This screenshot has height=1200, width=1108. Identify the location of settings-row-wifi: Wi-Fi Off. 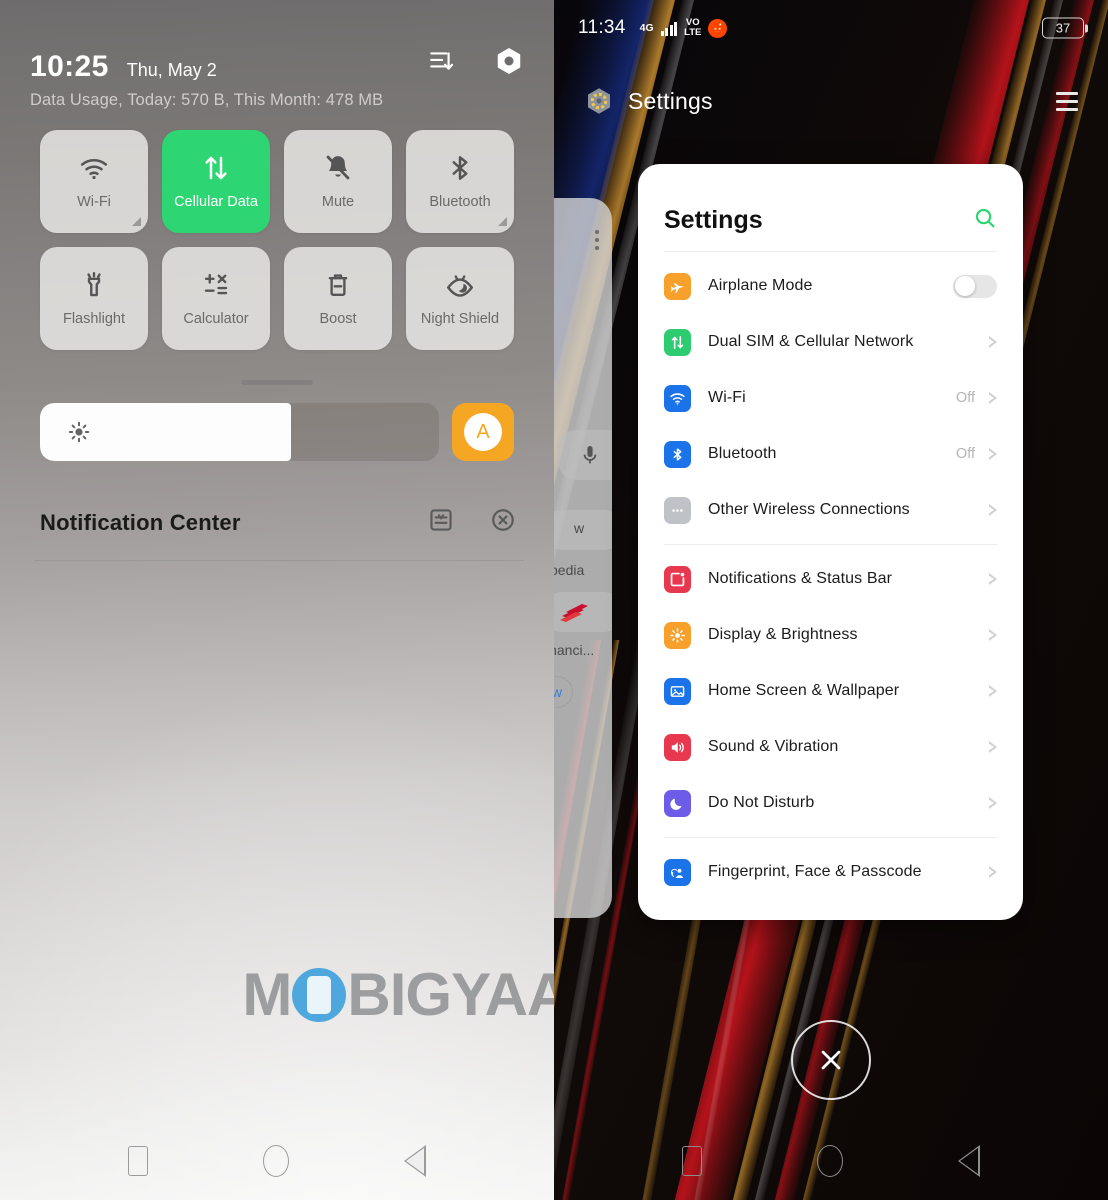
(830, 398).